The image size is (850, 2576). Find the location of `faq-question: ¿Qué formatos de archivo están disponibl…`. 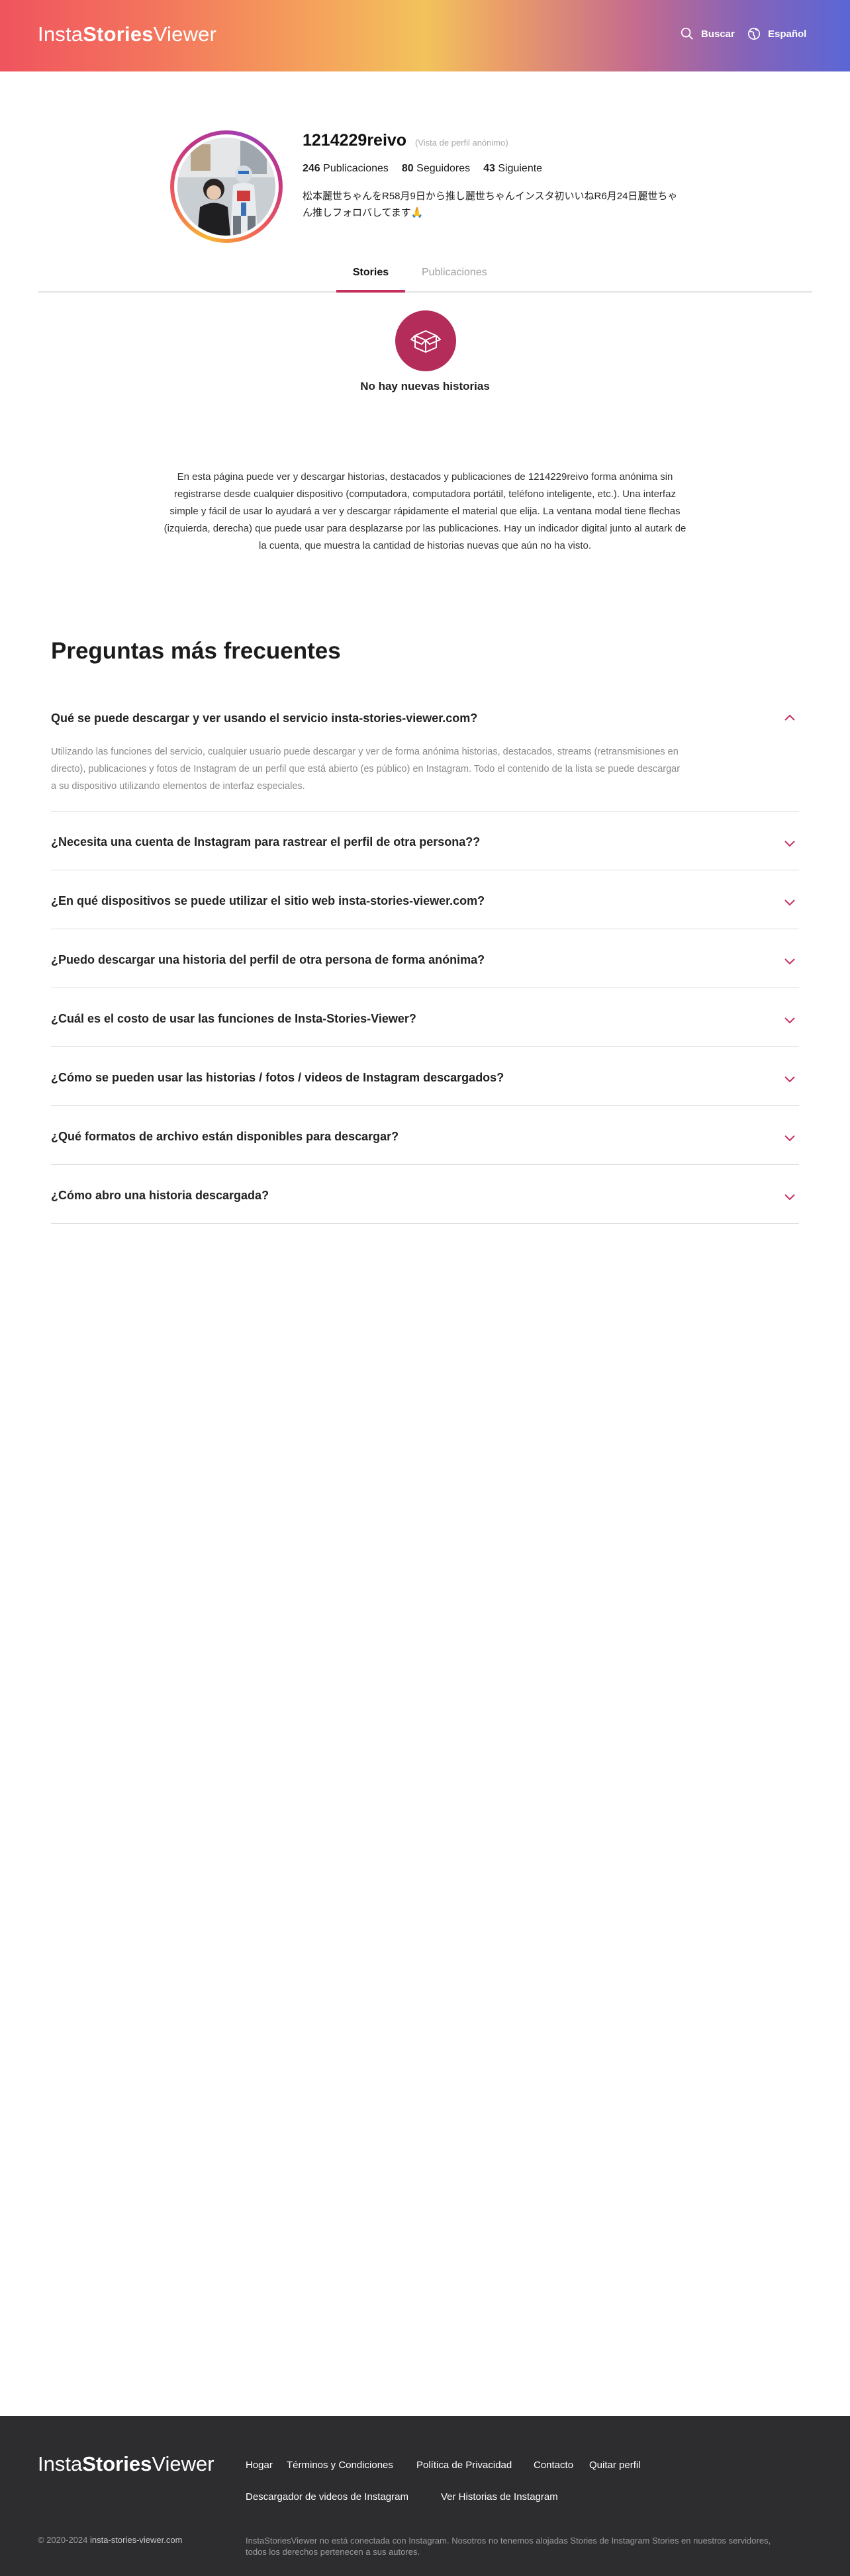

faq-question: ¿Qué formatos de archivo están disponibl… is located at coordinates (225, 1137).